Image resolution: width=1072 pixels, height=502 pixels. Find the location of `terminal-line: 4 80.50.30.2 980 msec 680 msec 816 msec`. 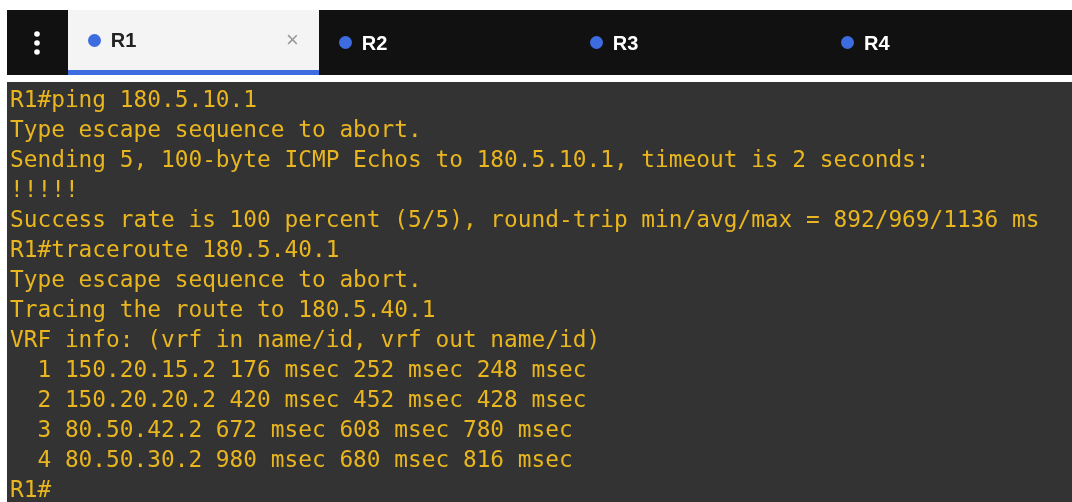

terminal-line: 4 80.50.30.2 980 msec 680 msec 816 msec is located at coordinates (304, 459).